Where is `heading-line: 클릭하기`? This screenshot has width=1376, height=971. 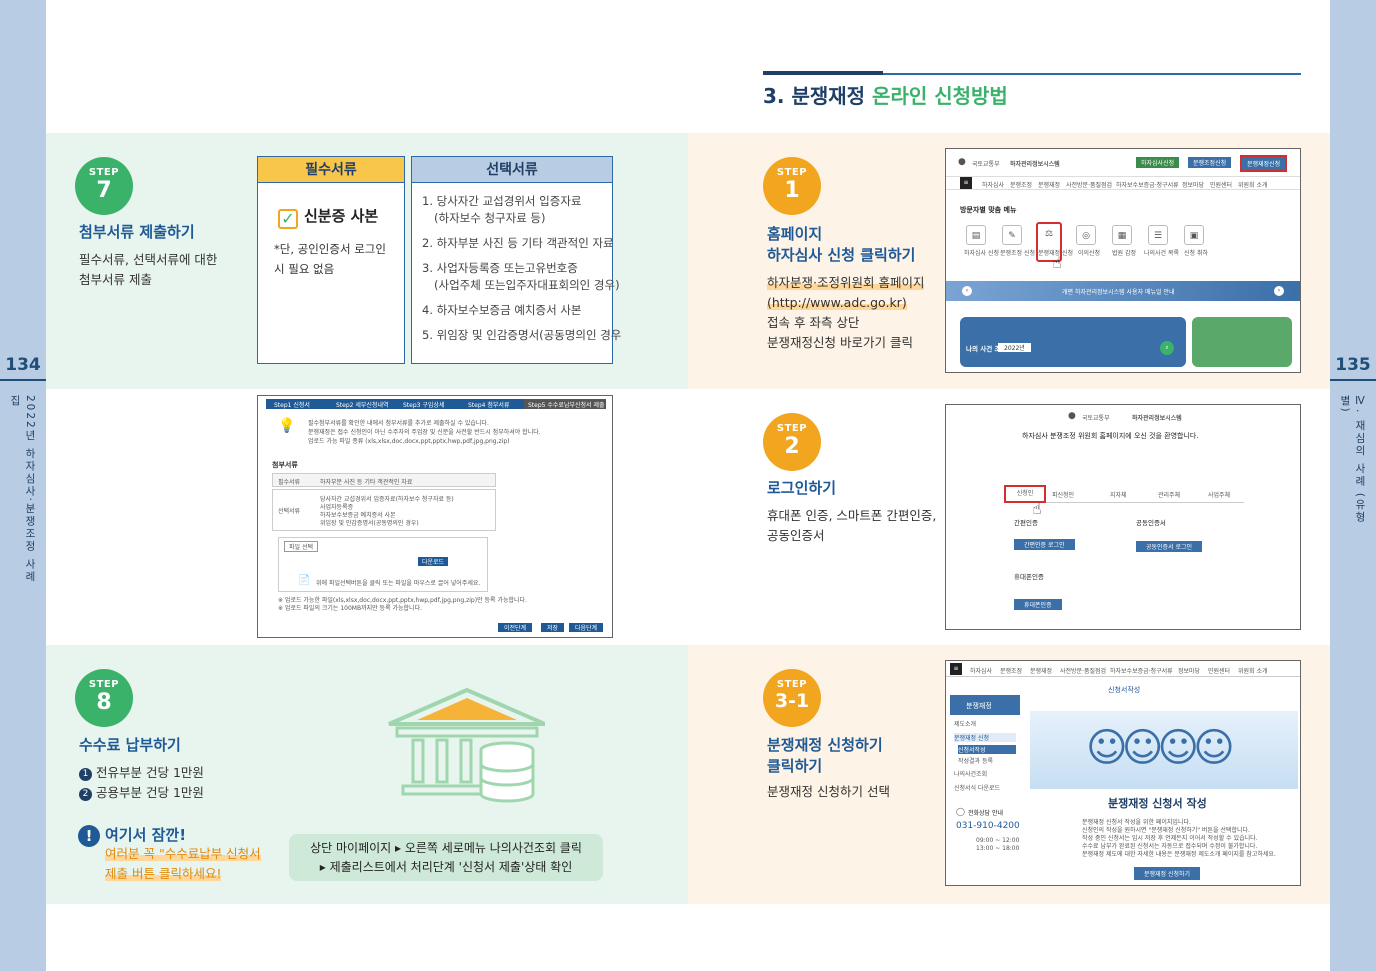
heading-line: 클릭하기 is located at coordinates (795, 766).